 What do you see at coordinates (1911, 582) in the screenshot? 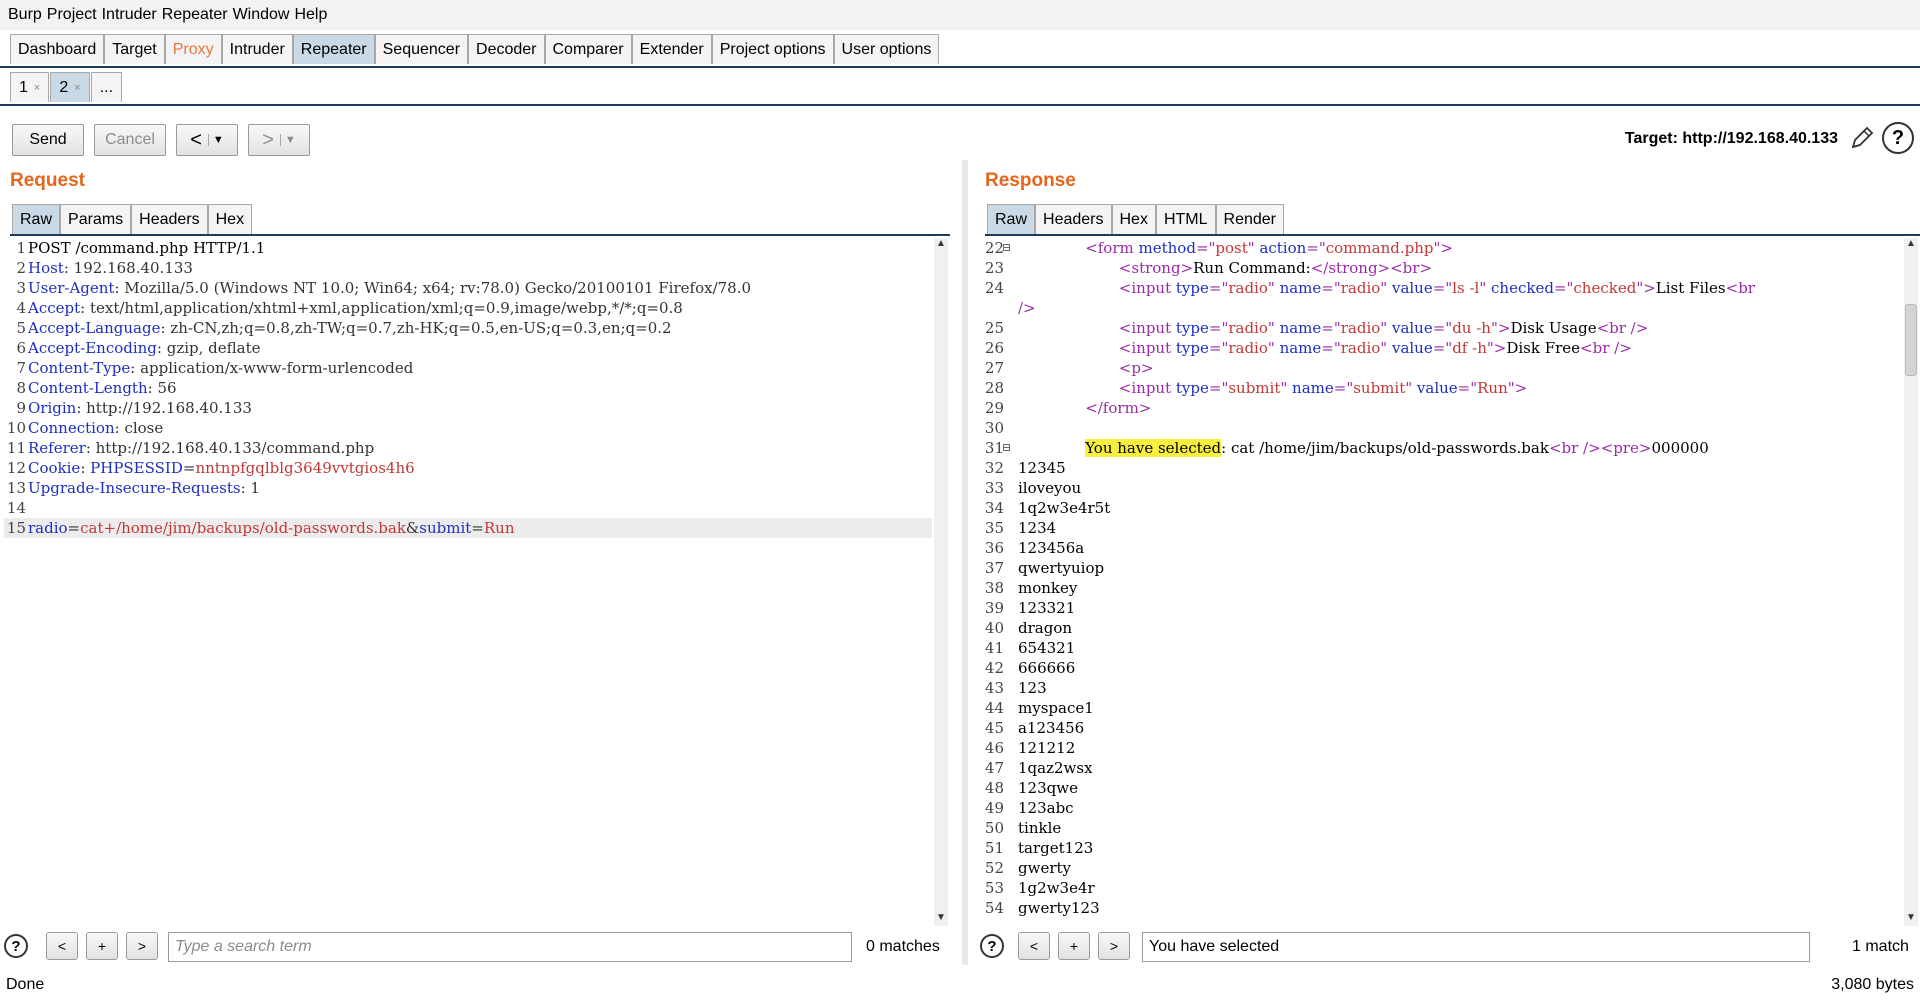
I see `response-scrollbar: ▲ ▼` at bounding box center [1911, 582].